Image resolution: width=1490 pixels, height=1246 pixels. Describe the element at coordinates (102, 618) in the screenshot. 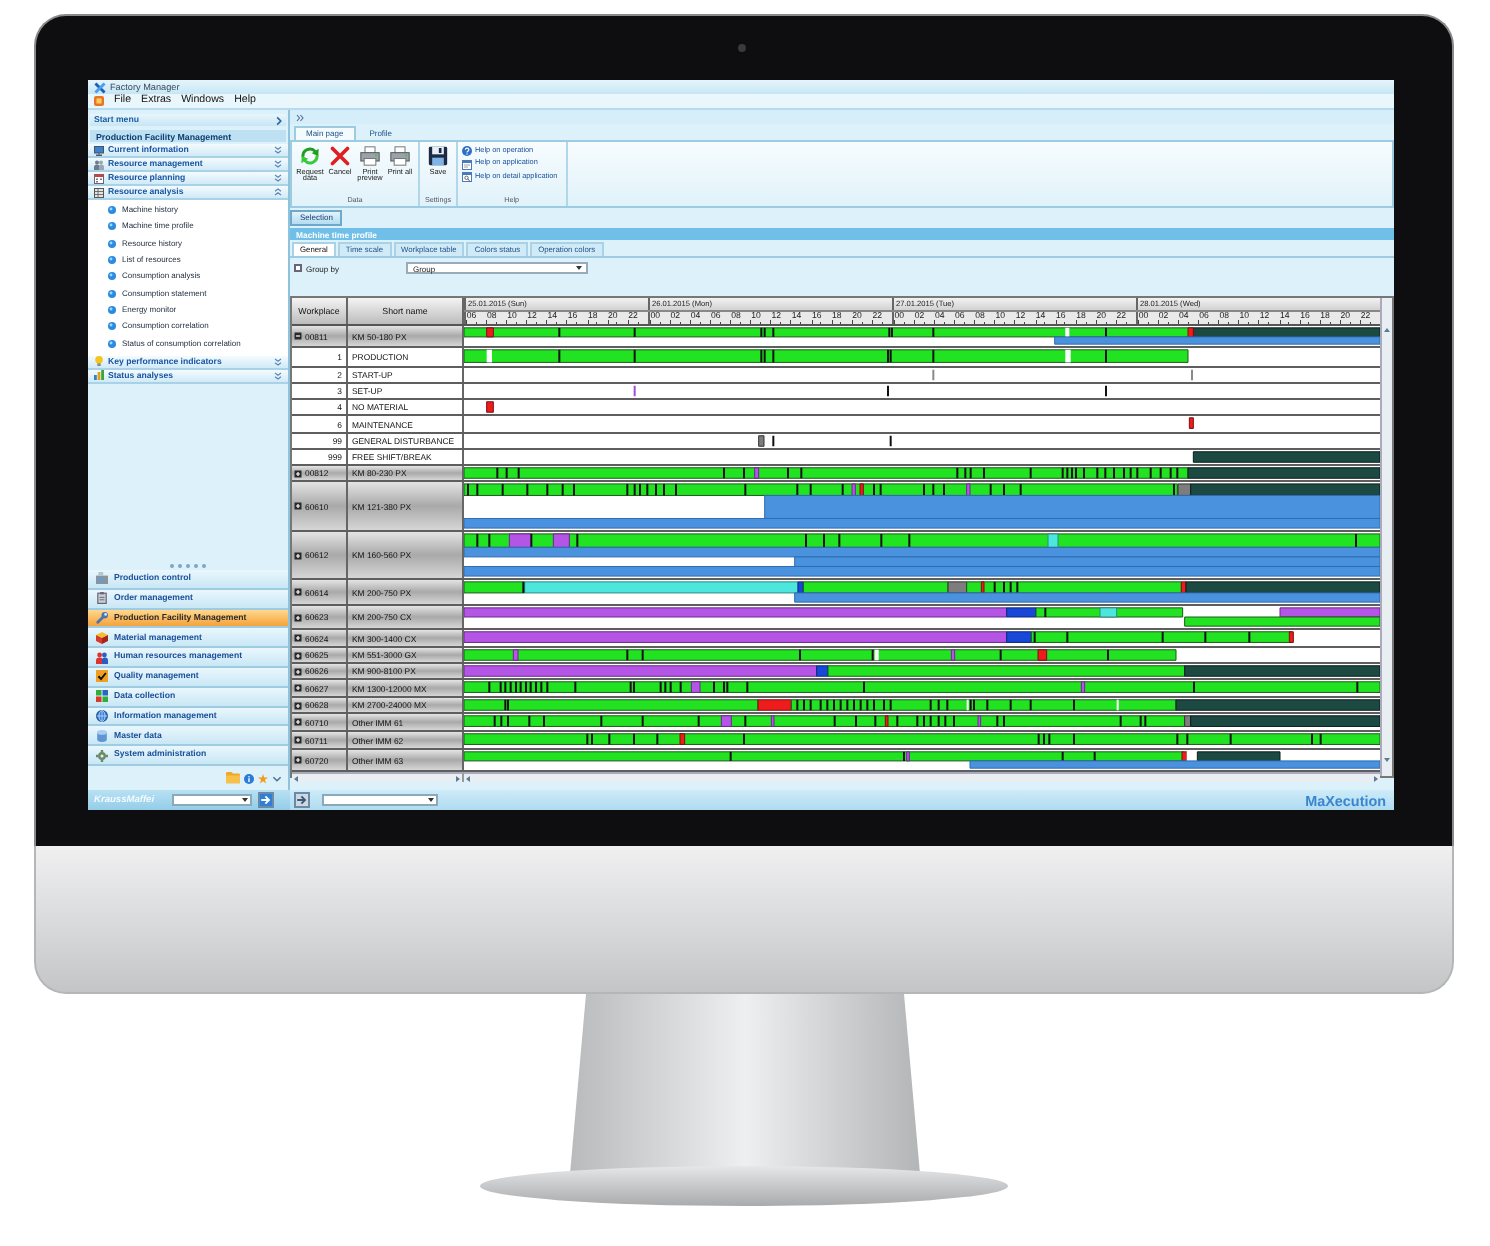

I see `wrench-icon` at that location.